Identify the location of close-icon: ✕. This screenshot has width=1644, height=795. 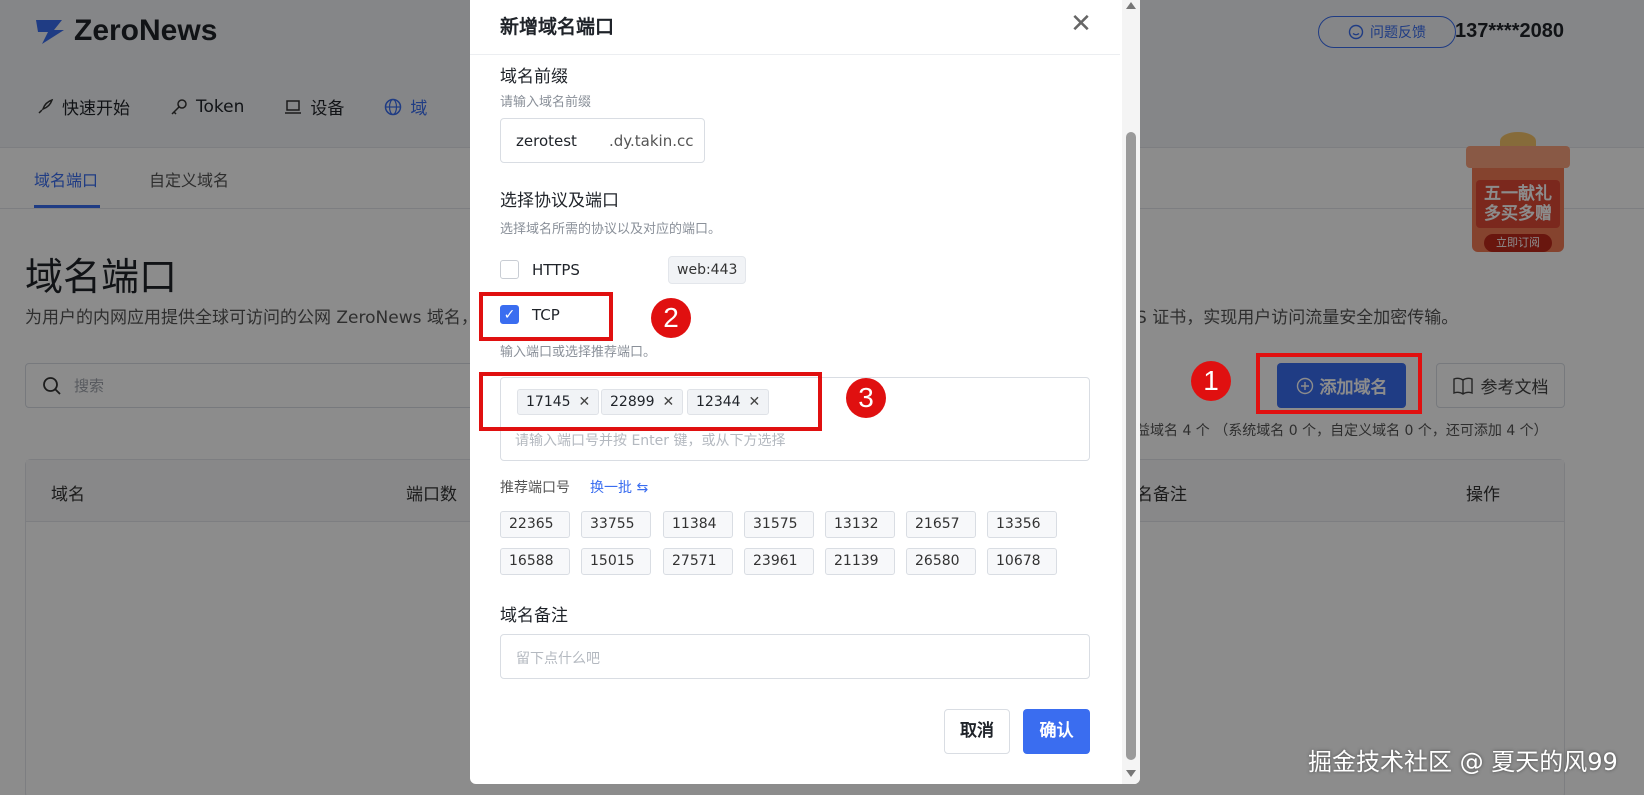
(1081, 25).